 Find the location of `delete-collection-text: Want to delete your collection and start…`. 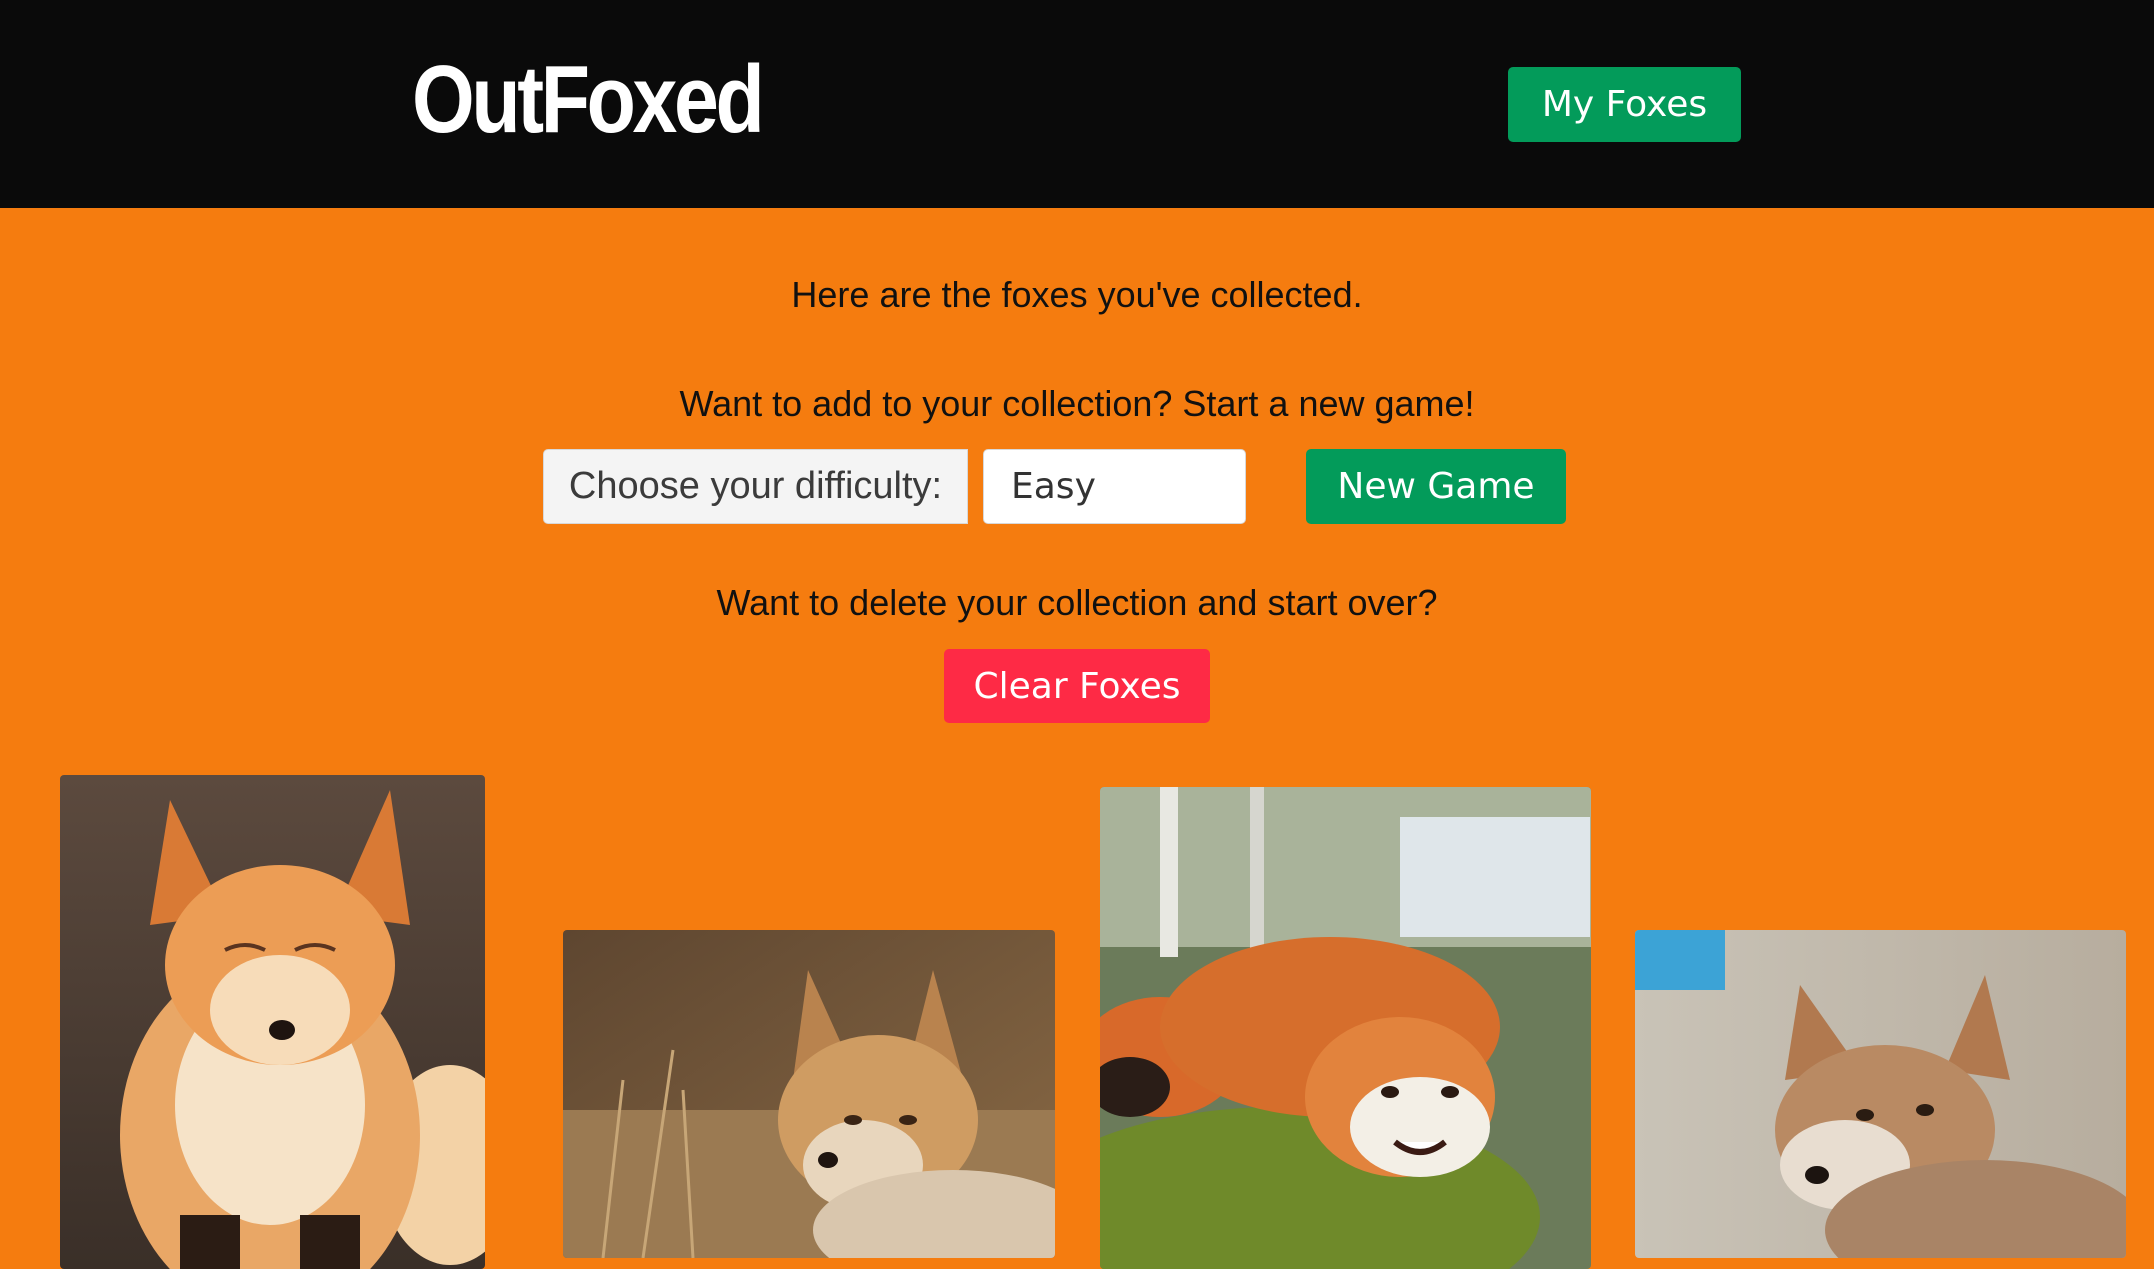

delete-collection-text: Want to delete your collection and start… is located at coordinates (1077, 602).